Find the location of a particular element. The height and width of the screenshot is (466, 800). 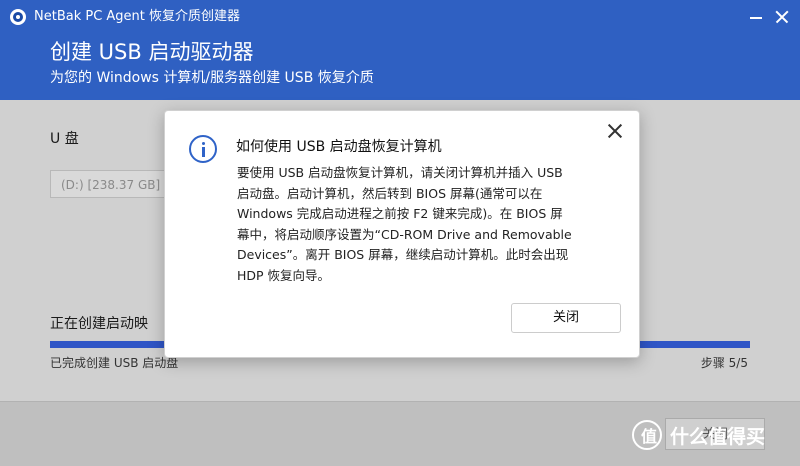

info-icon is located at coordinates (203, 149).